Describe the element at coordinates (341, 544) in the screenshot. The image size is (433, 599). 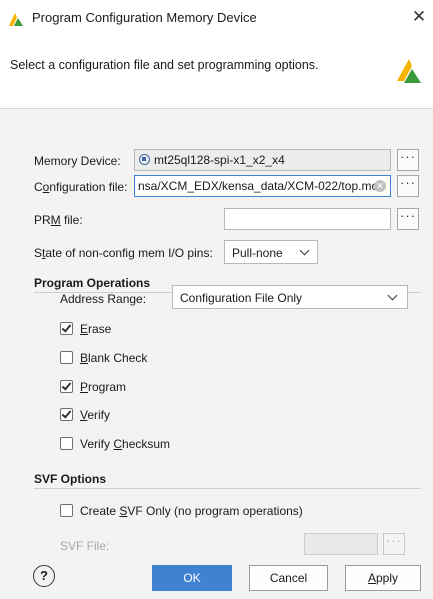
I see `svf-file-input` at that location.